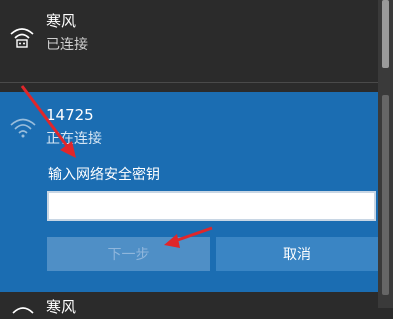 This screenshot has width=393, height=319. What do you see at coordinates (70, 115) in the screenshot?
I see `network-name: 14725` at bounding box center [70, 115].